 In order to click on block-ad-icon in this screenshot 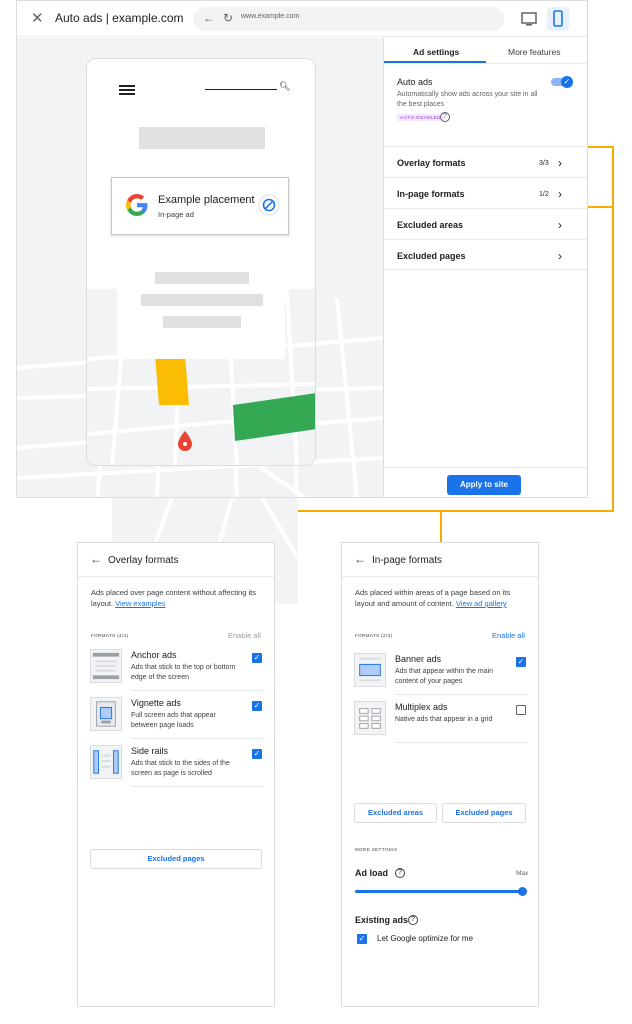, I will do `click(269, 205)`.